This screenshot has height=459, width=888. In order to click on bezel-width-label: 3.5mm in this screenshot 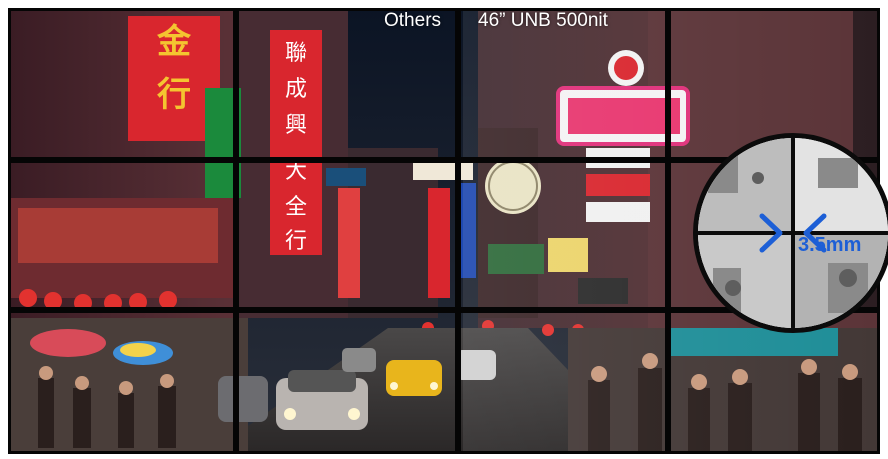, I will do `click(830, 245)`.